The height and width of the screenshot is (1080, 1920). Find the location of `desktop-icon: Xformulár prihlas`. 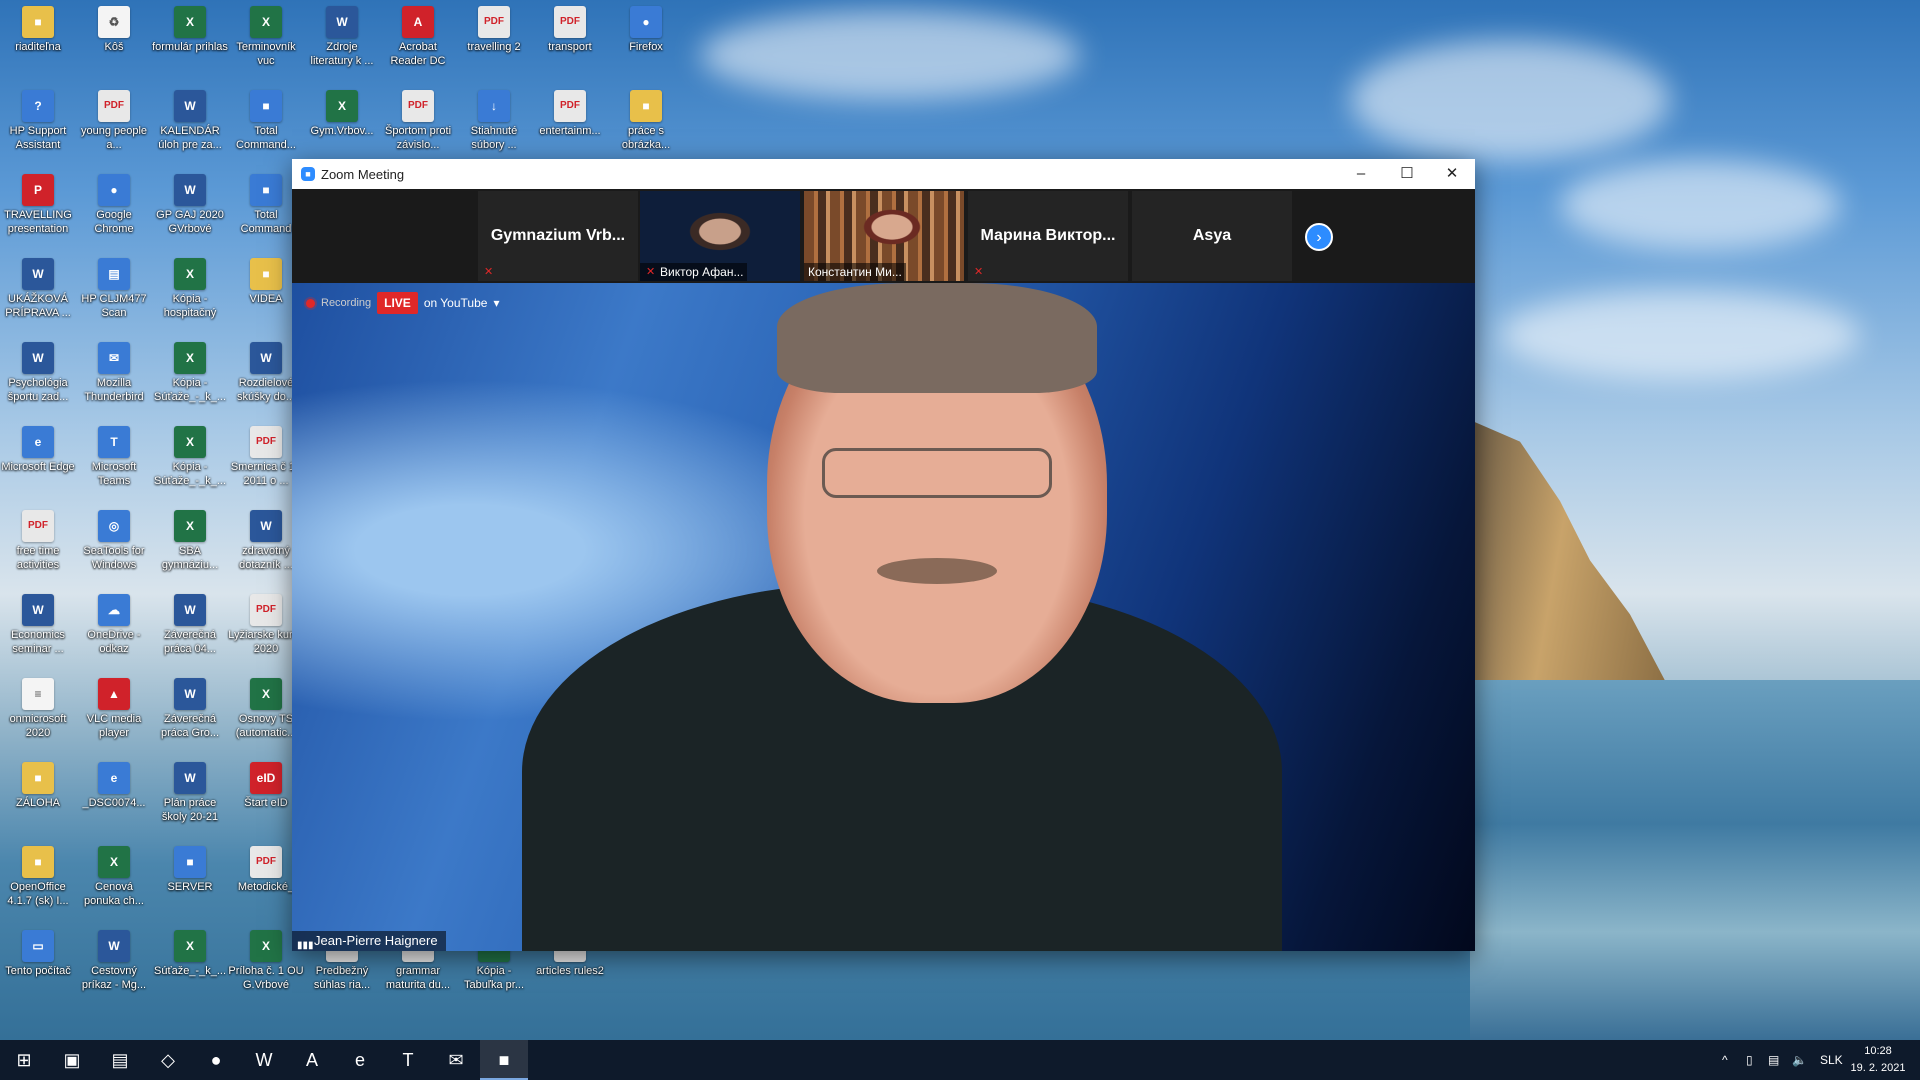

desktop-icon: Xformulár prihlas is located at coordinates (190, 42).